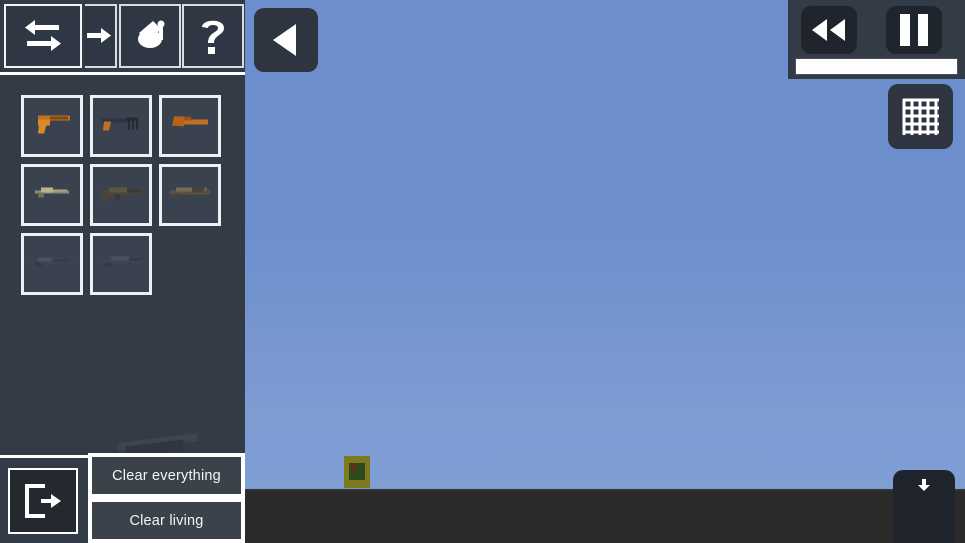  I want to click on battle-rifle-icon, so click(190, 195).